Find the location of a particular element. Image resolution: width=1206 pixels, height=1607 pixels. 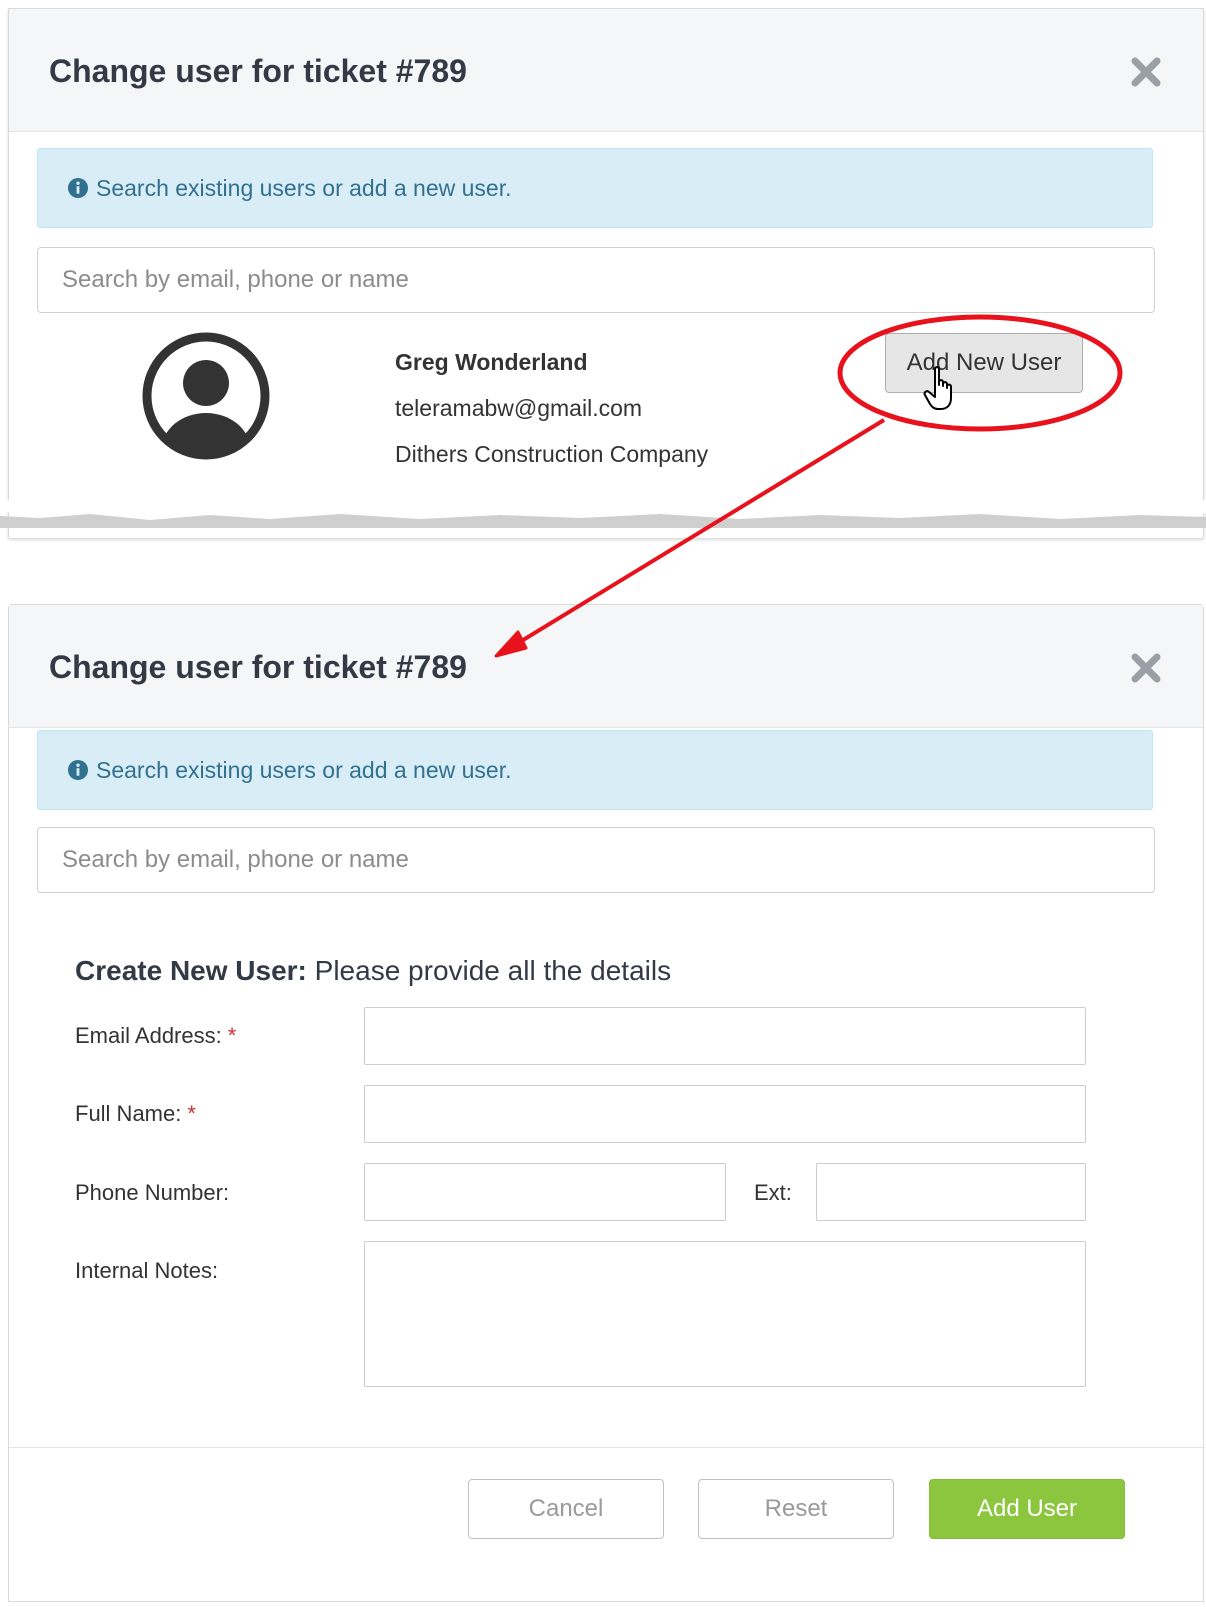

create-user-heading-text: Please provide all the details is located at coordinates (489, 970).